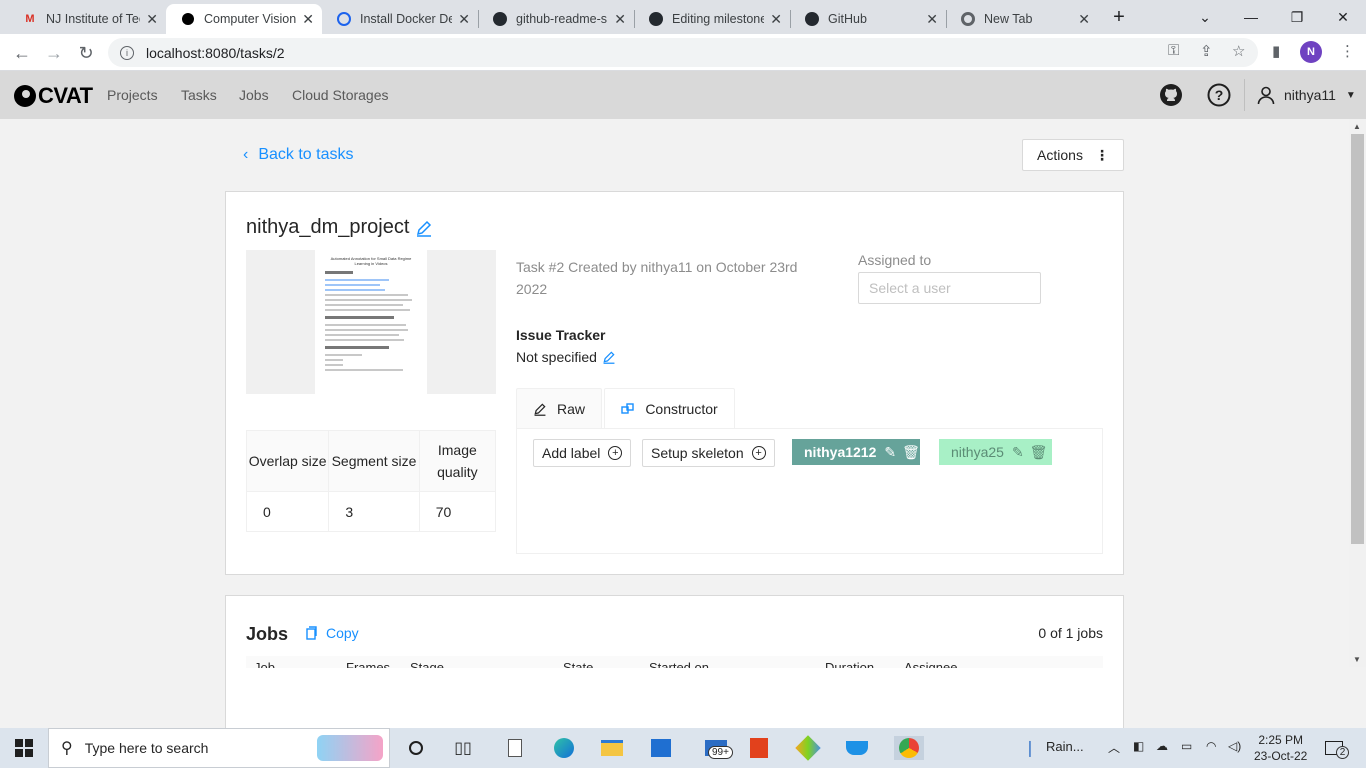 The height and width of the screenshot is (768, 1366). What do you see at coordinates (1244, 95) in the screenshot?
I see `header-divider` at bounding box center [1244, 95].